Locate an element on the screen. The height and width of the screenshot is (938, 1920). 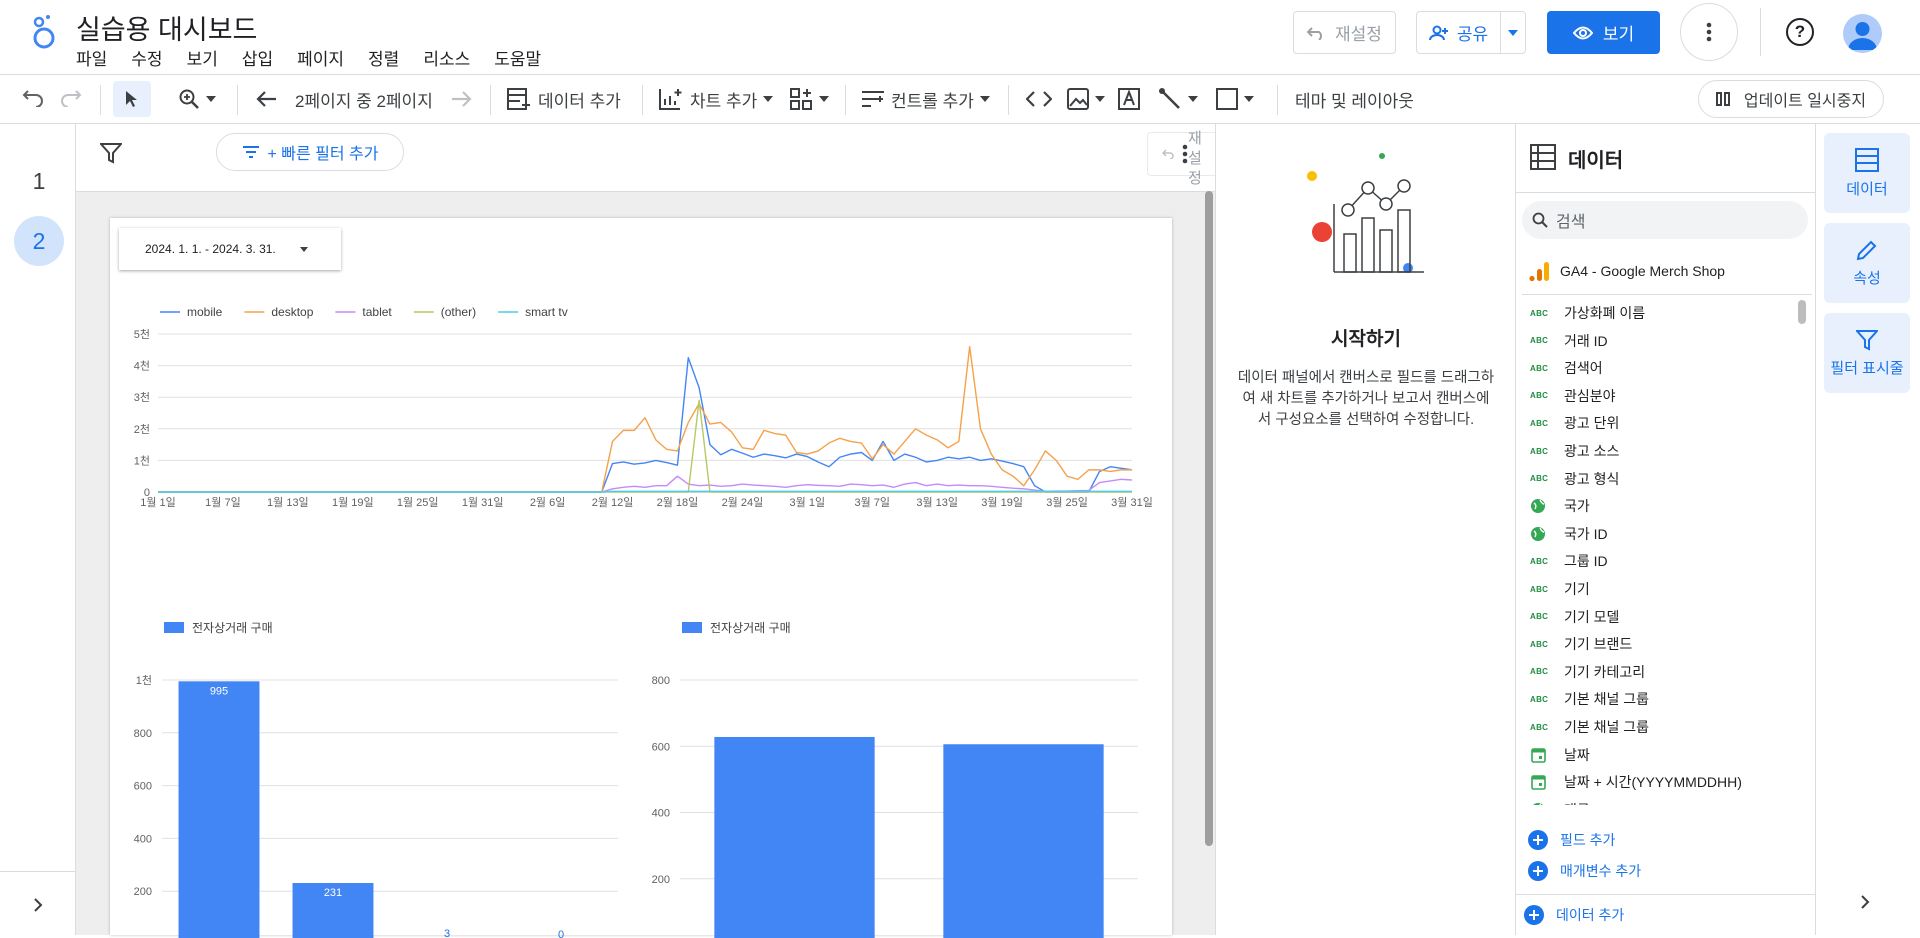
y-tick-label: 800 is located at coordinates (143, 734).